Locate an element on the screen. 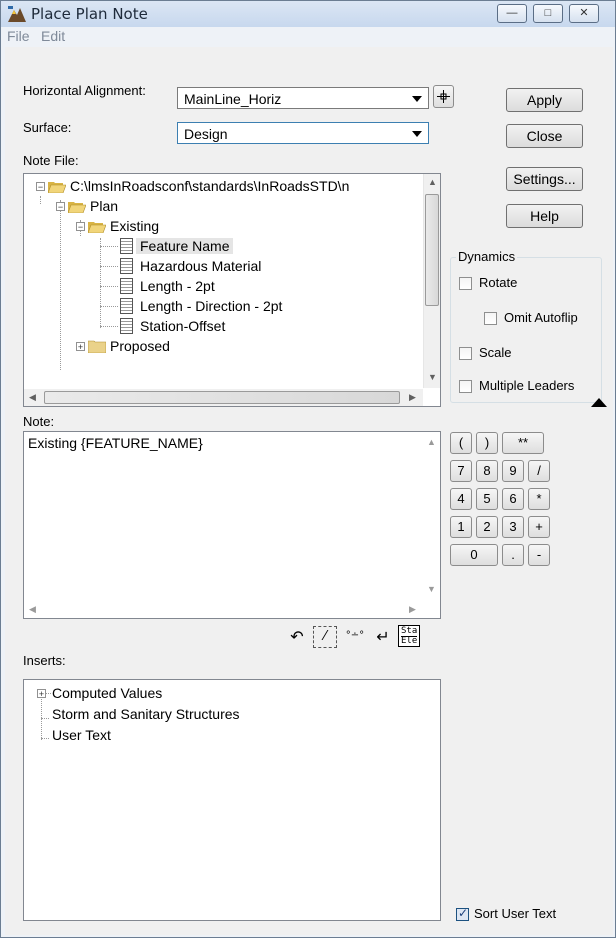 This screenshot has height=938, width=616. tree-vertical-scrollbar: ▲ ▼ is located at coordinates (431, 281).